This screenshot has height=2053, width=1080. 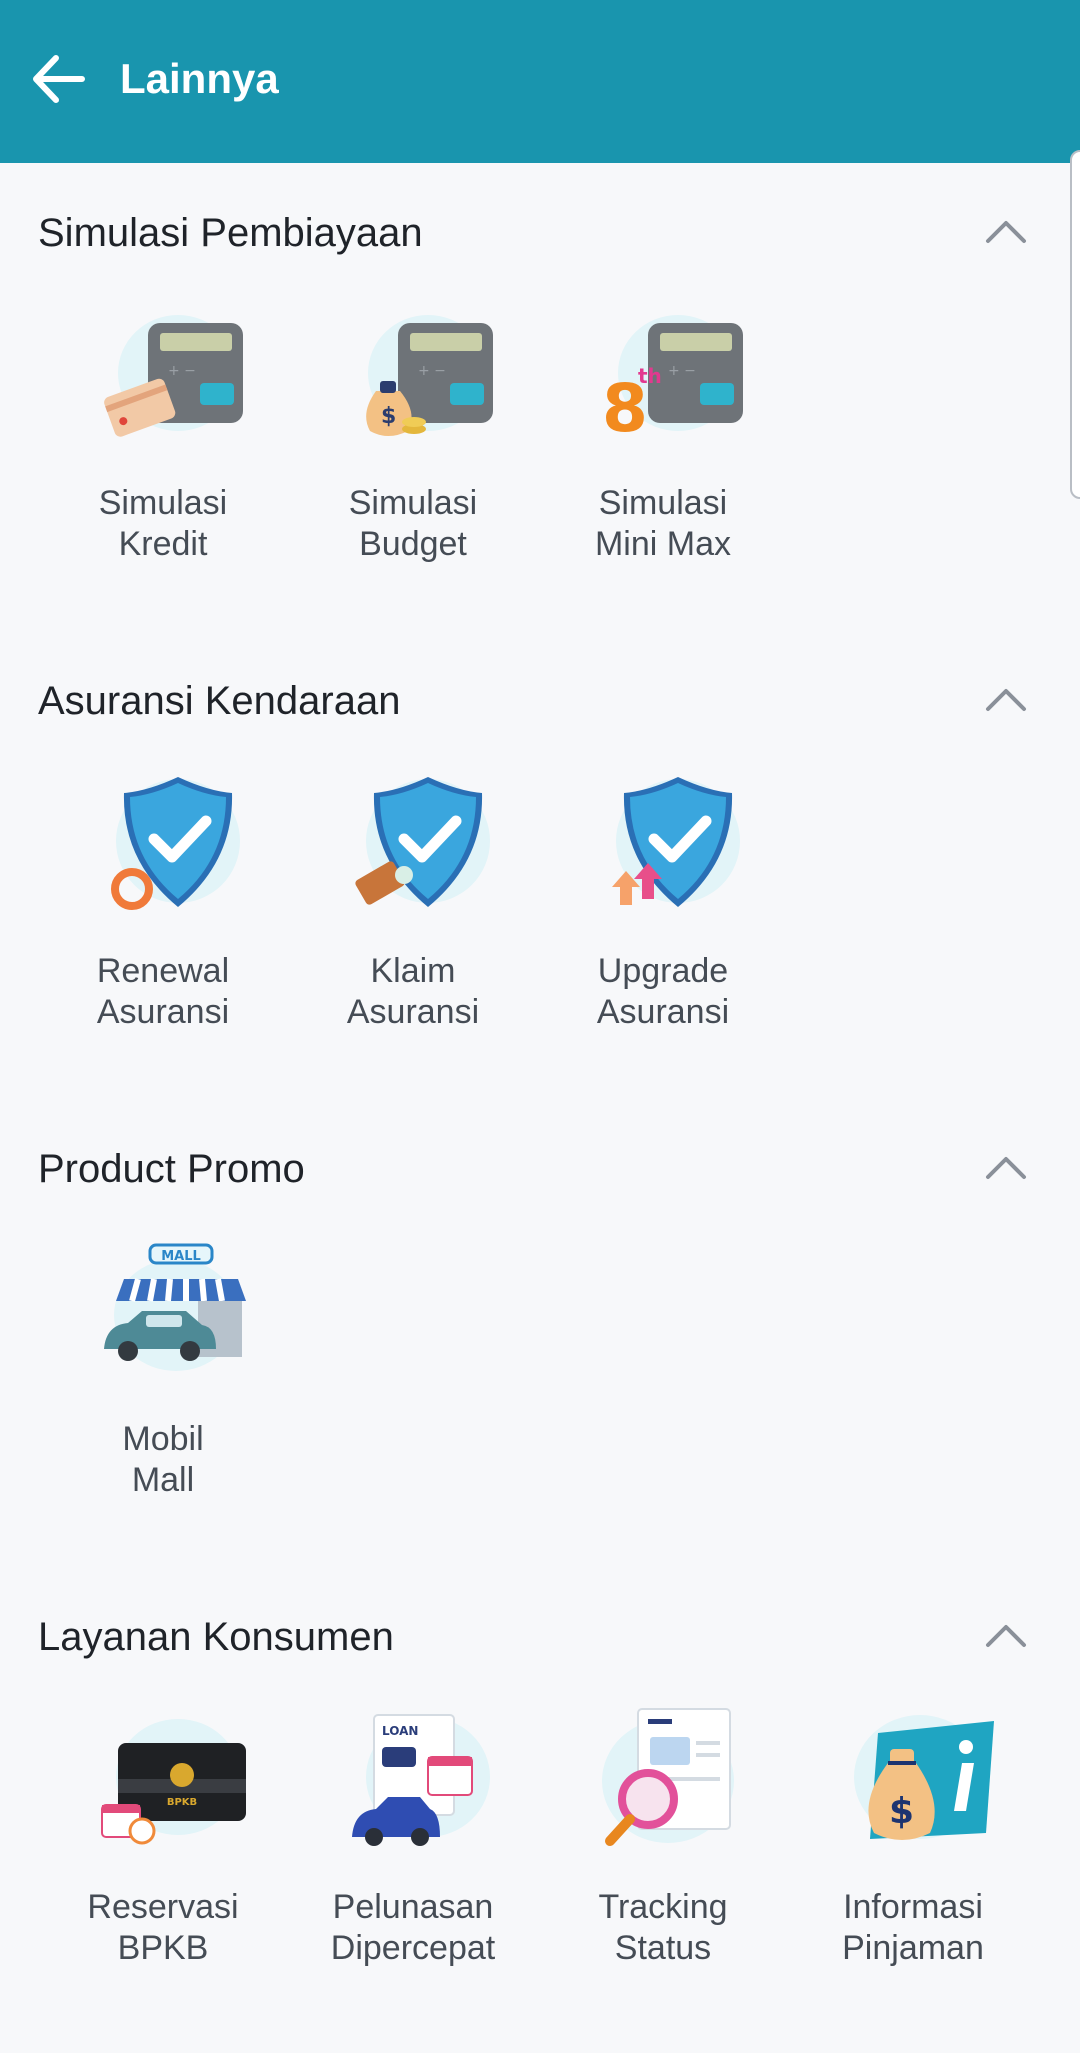 I want to click on shield-upgrade-icon, so click(x=676, y=842).